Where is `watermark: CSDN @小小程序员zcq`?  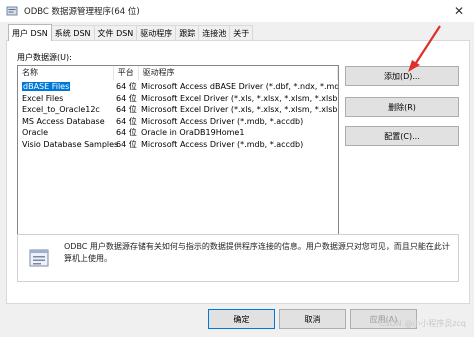
watermark: CSDN @小小程序员zcq is located at coordinates (422, 323).